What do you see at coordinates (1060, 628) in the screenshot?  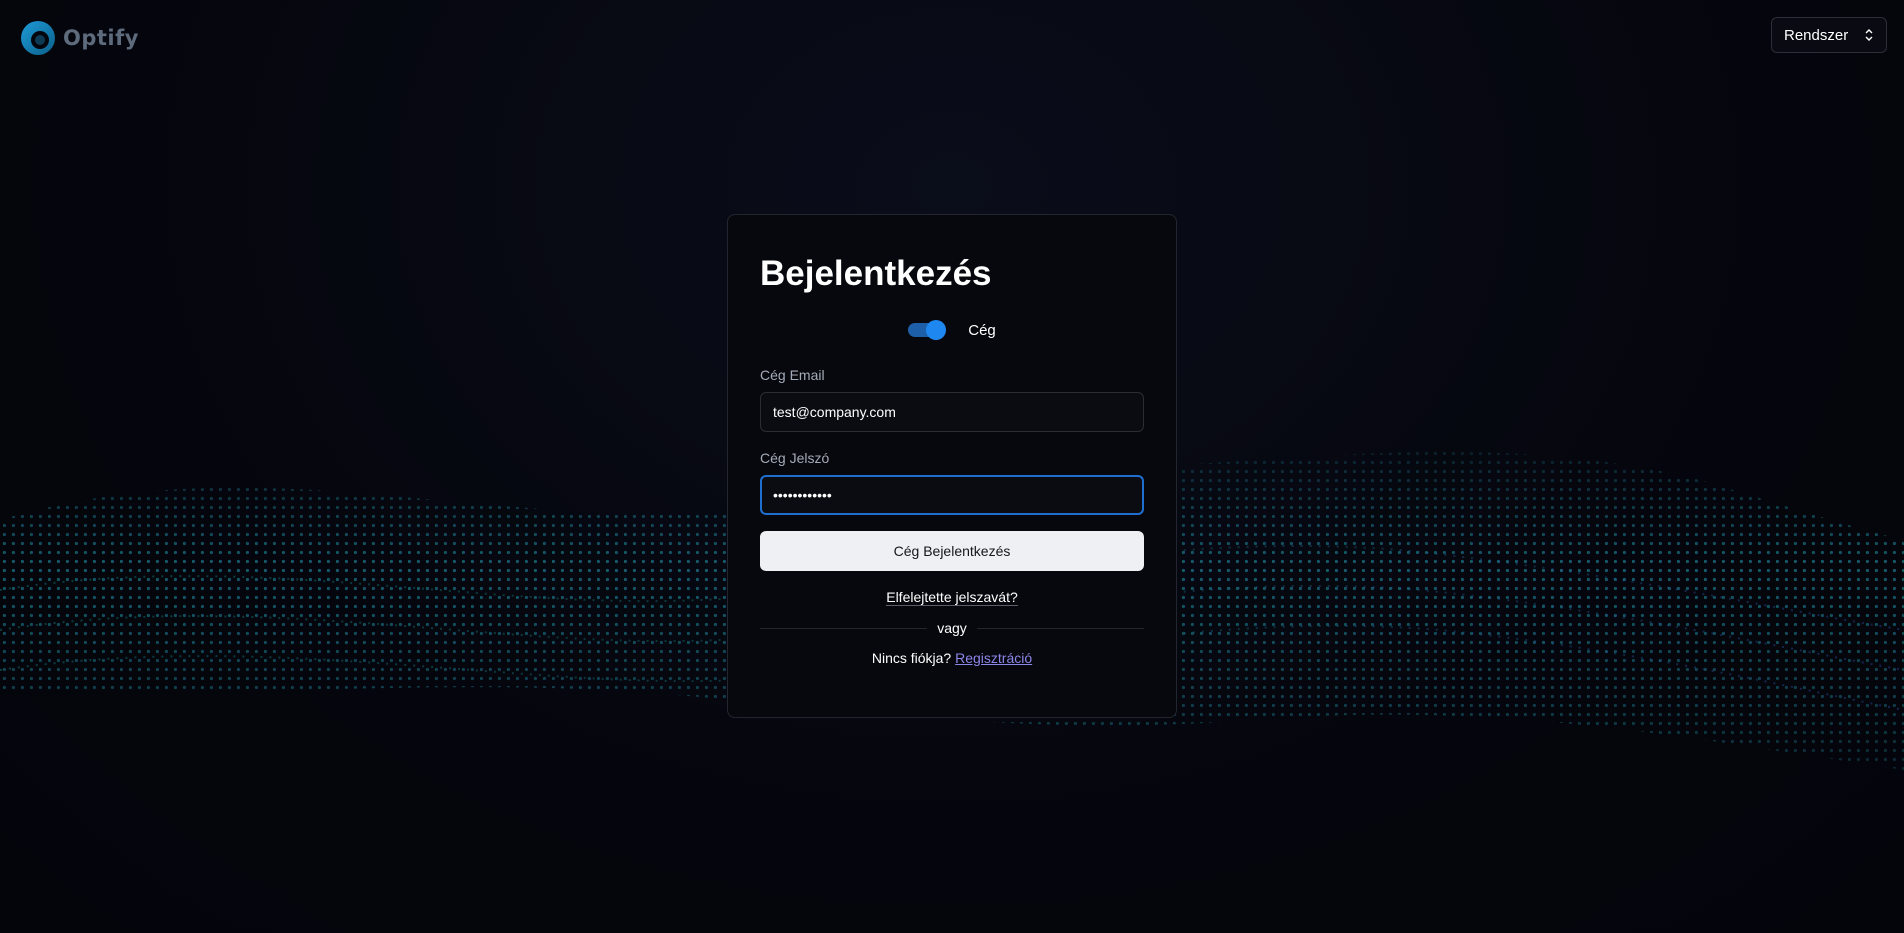 I see `divider-line-right` at bounding box center [1060, 628].